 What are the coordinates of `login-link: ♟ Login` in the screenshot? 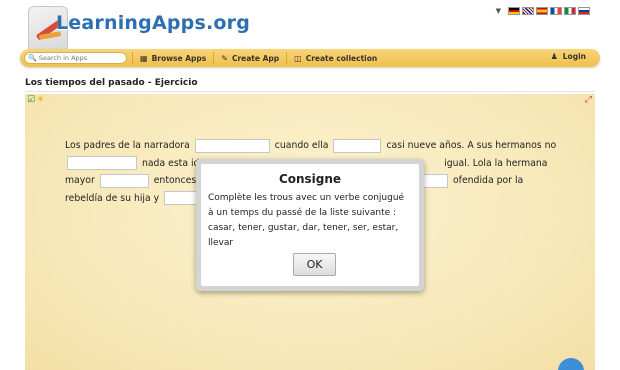 It's located at (568, 56).